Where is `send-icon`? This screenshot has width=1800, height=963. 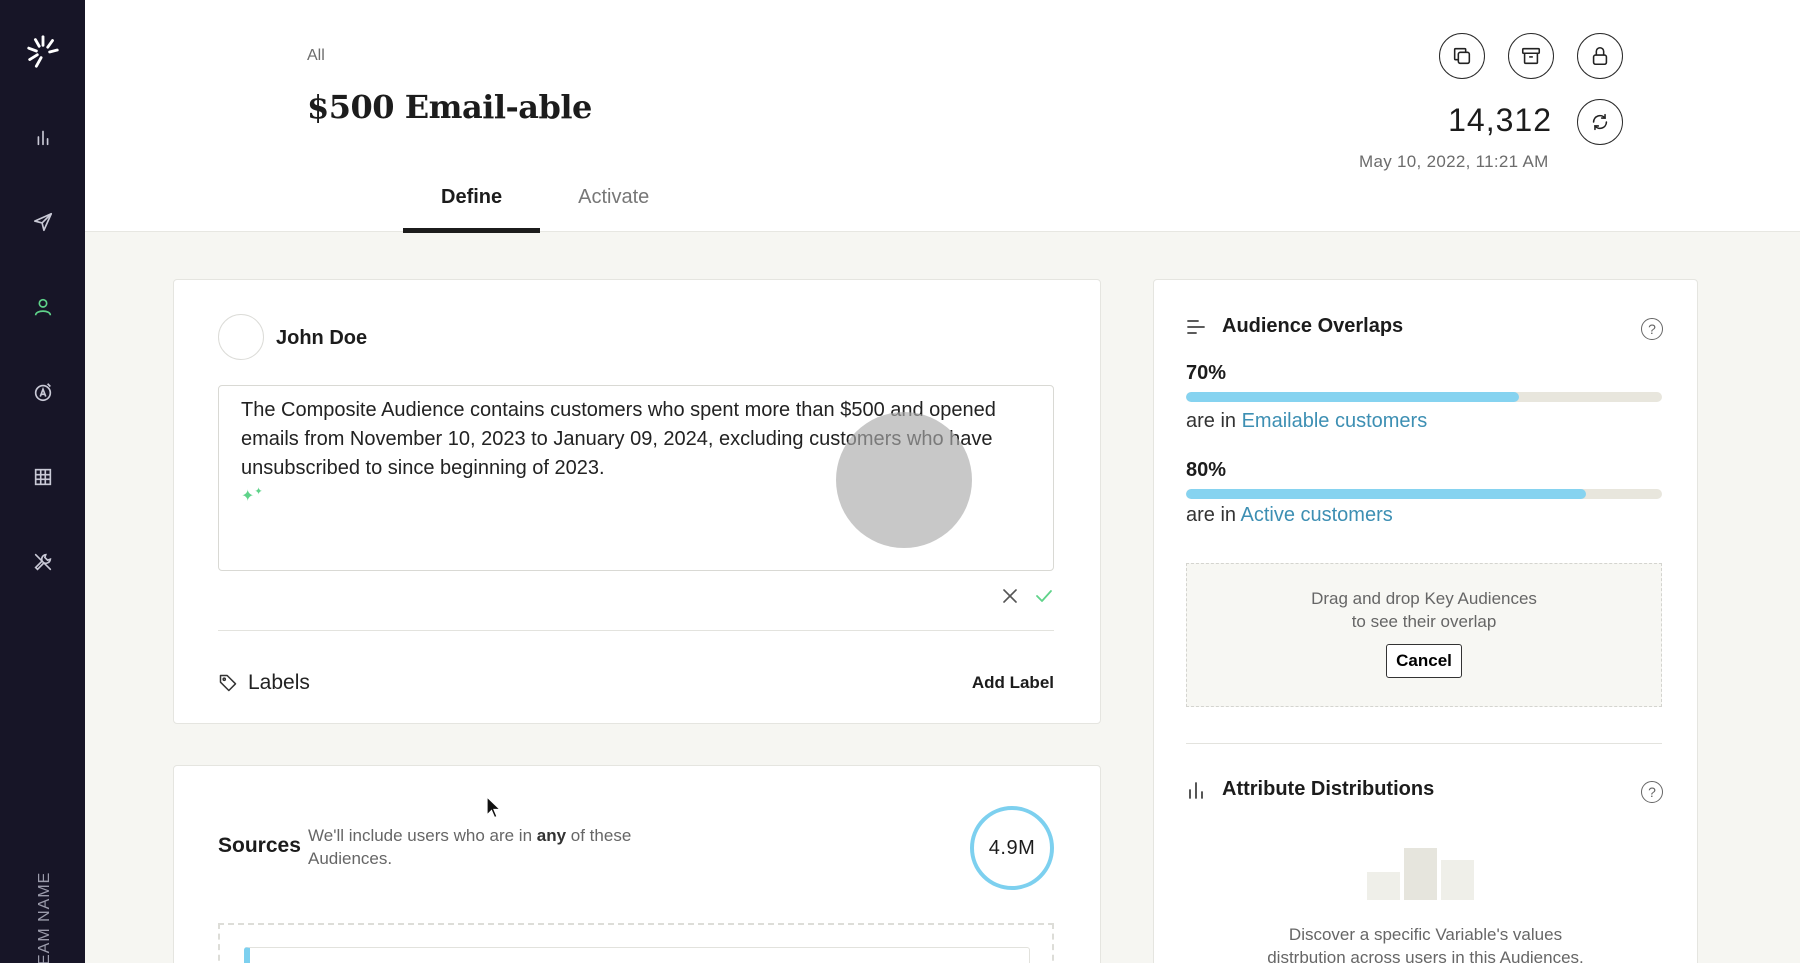 send-icon is located at coordinates (43, 222).